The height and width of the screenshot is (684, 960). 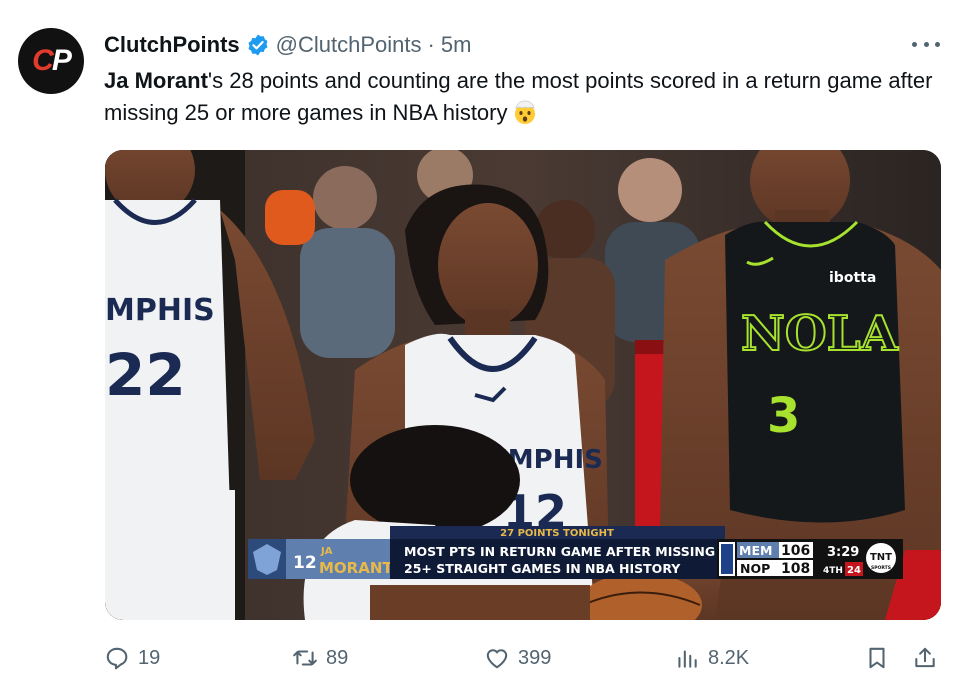 I want to click on avatar: CP, so click(x=51, y=61).